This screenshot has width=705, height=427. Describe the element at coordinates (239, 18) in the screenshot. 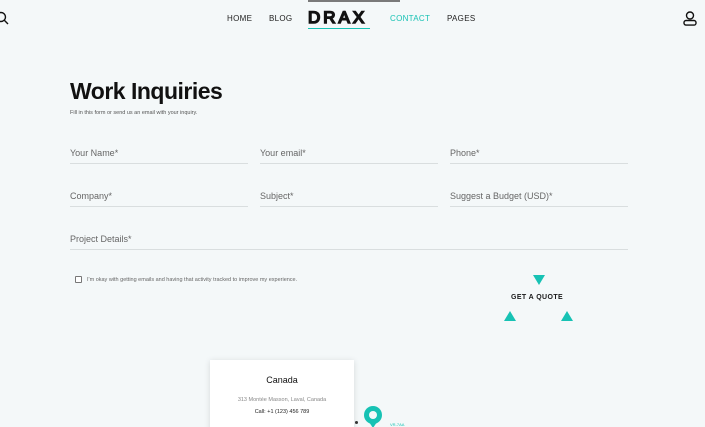

I see `nav-home: HOME` at that location.